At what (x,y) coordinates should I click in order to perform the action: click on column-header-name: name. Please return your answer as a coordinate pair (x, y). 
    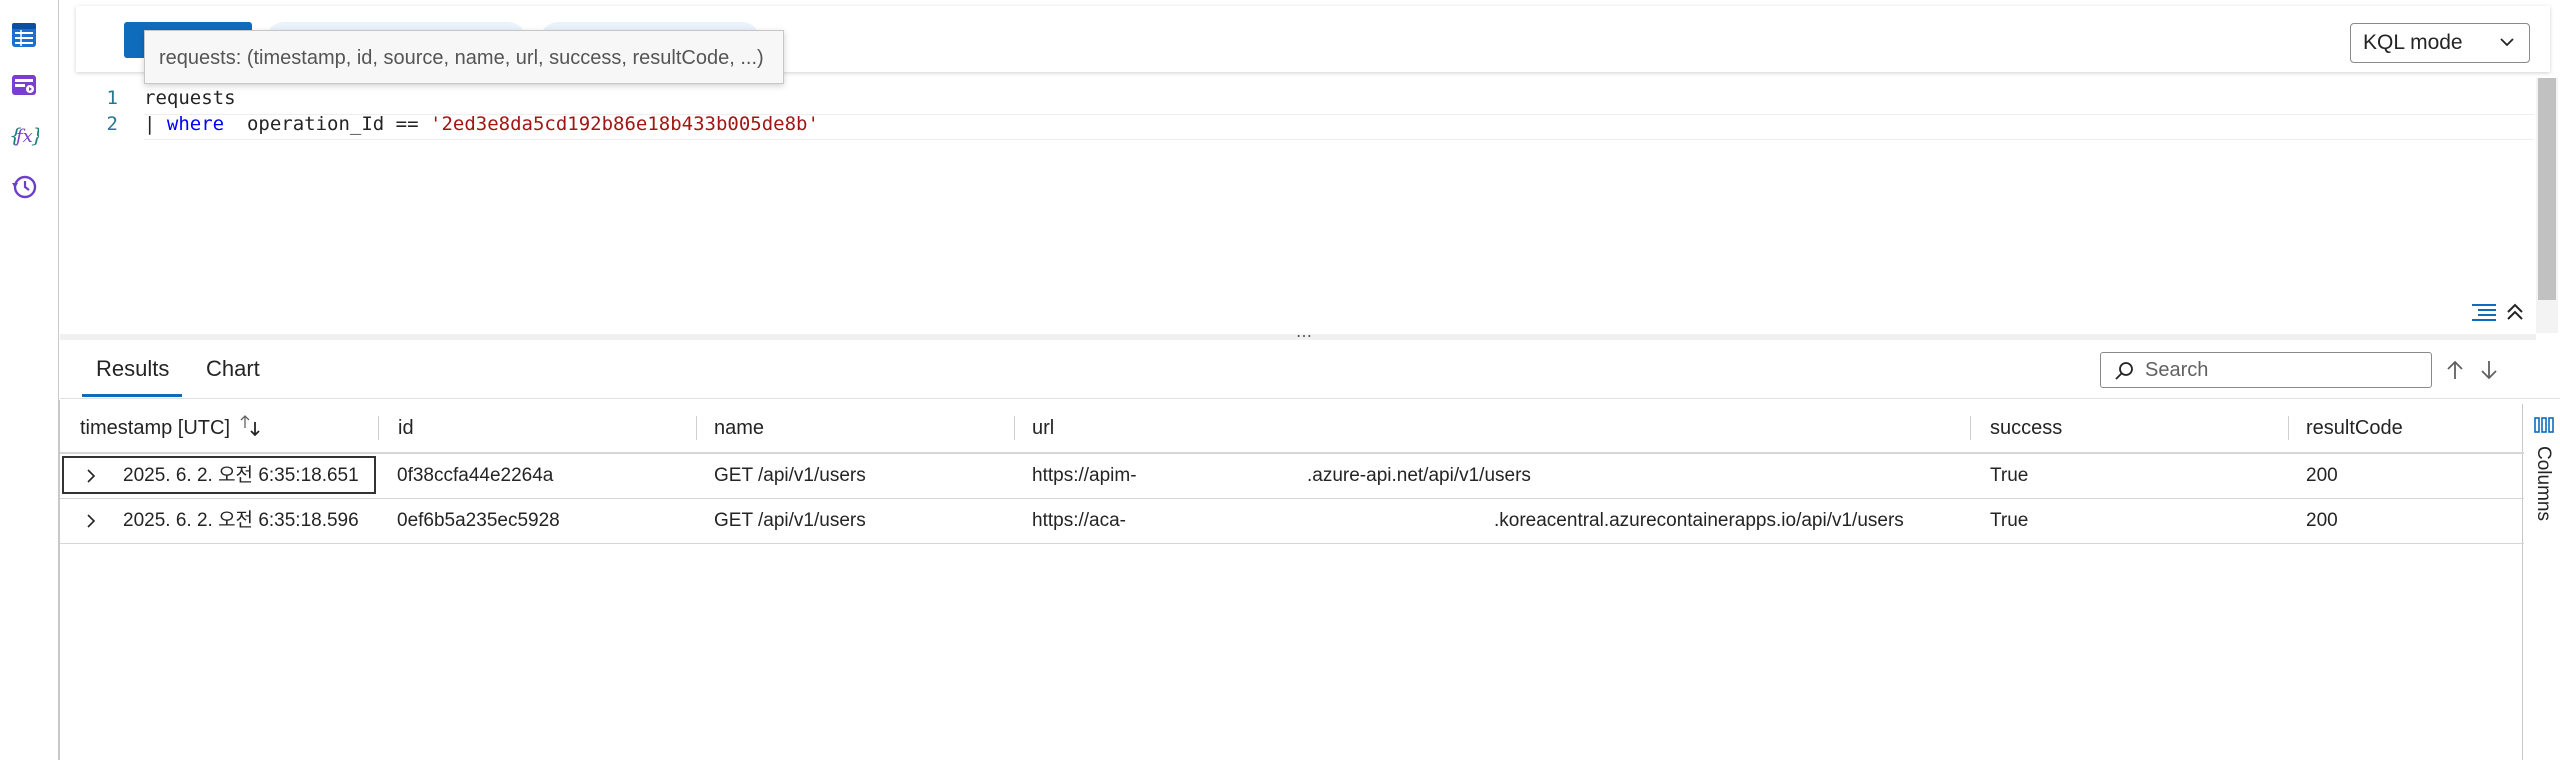
    Looking at the image, I should click on (739, 428).